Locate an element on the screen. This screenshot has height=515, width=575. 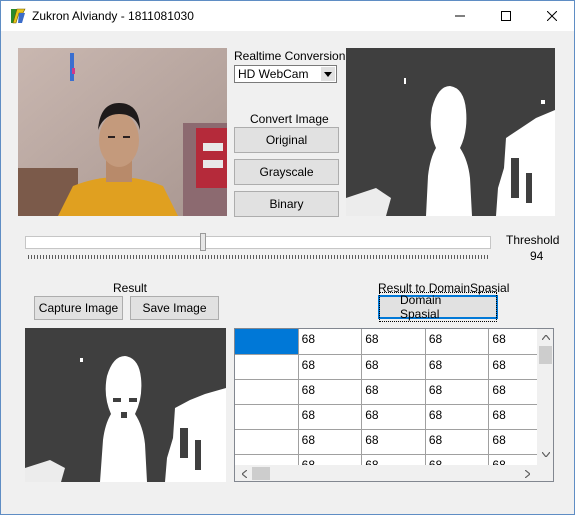
close-icon is located at coordinates (552, 16).